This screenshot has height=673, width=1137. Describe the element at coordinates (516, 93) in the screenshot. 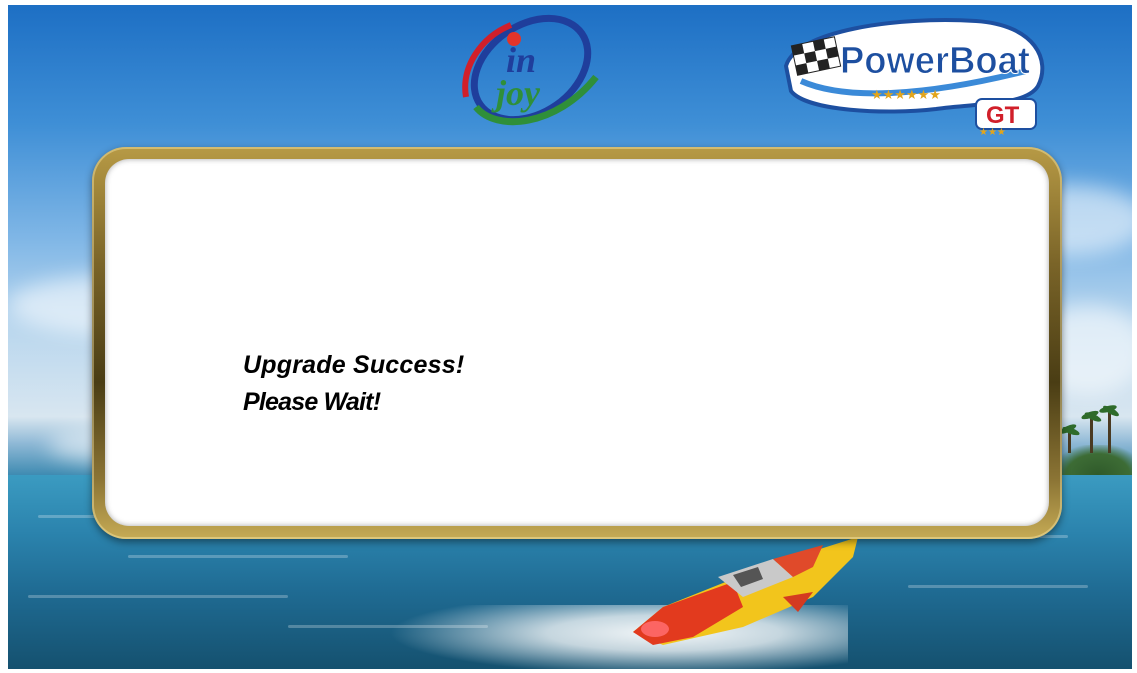

I see `svg-text: joy` at that location.